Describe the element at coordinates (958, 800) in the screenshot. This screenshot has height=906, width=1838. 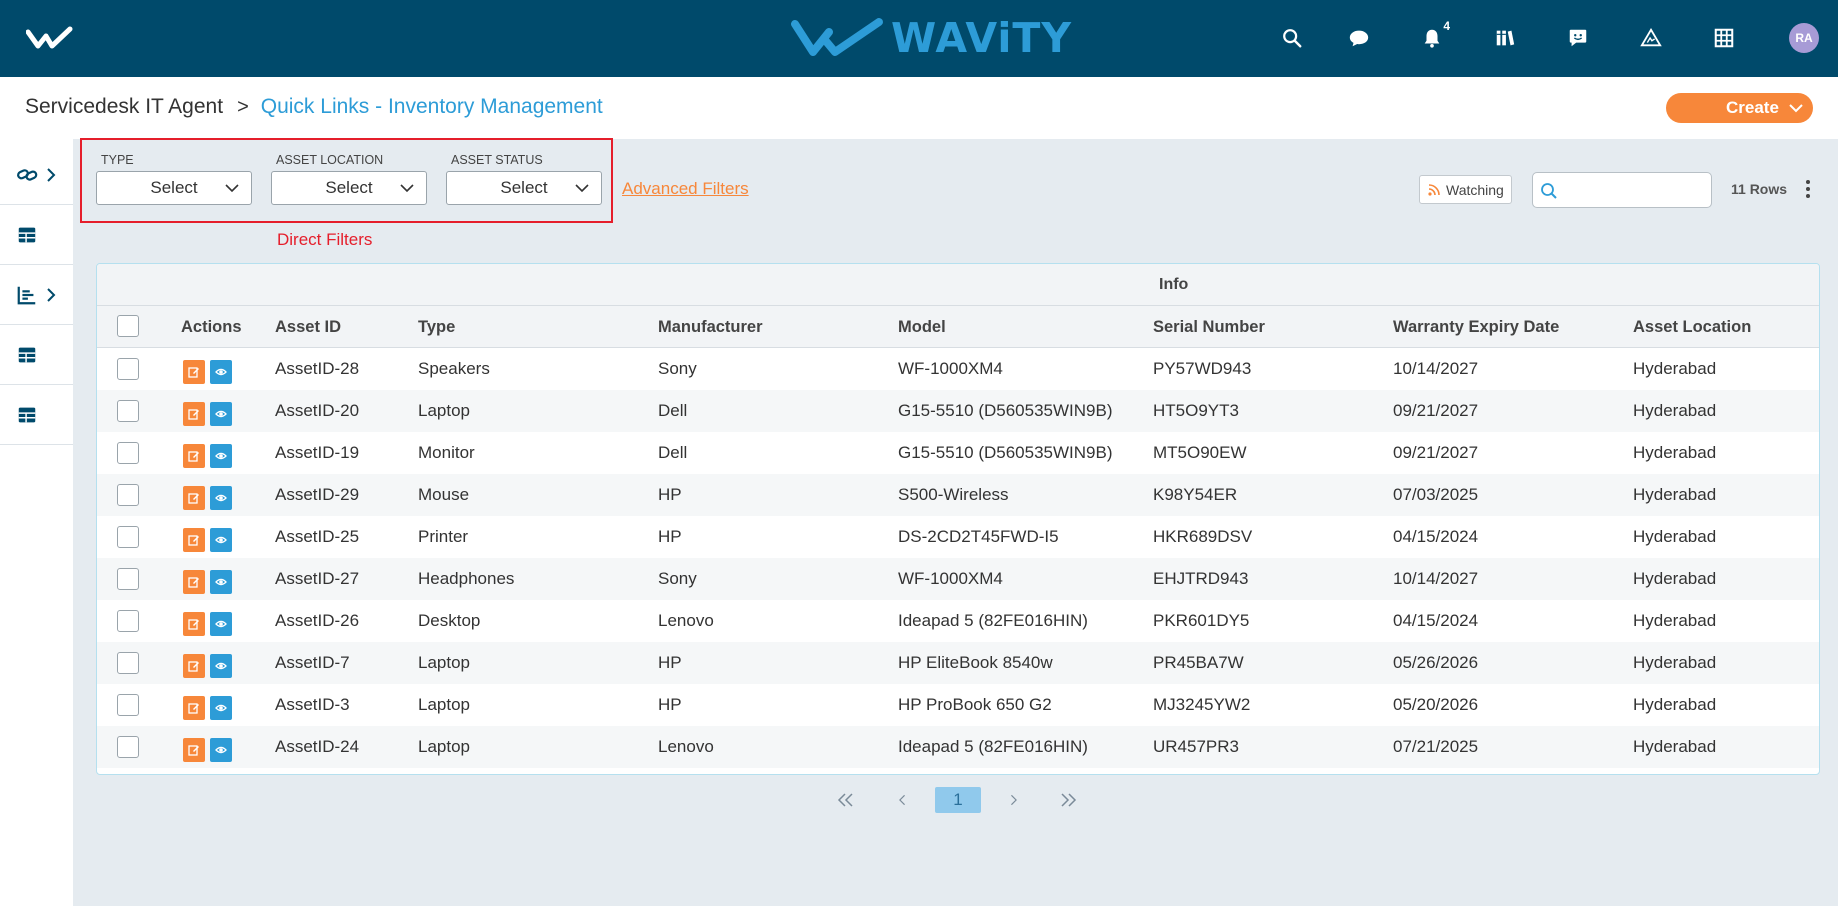
I see `current-page: 1` at that location.